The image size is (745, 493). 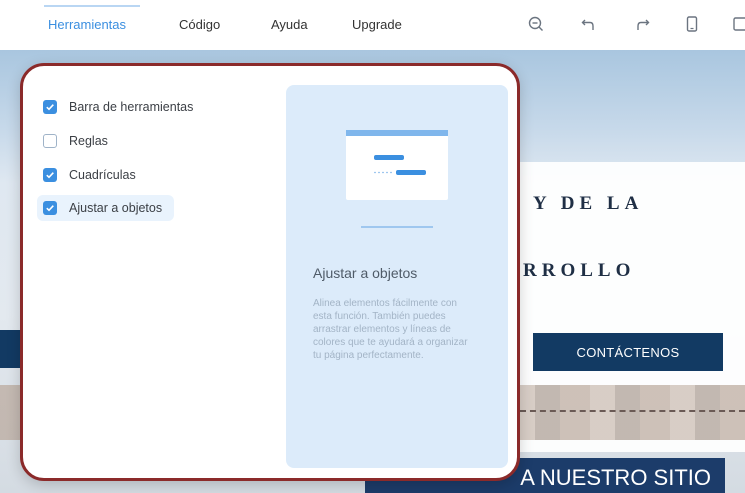 I want to click on active-tab-indicator, so click(x=92, y=6).